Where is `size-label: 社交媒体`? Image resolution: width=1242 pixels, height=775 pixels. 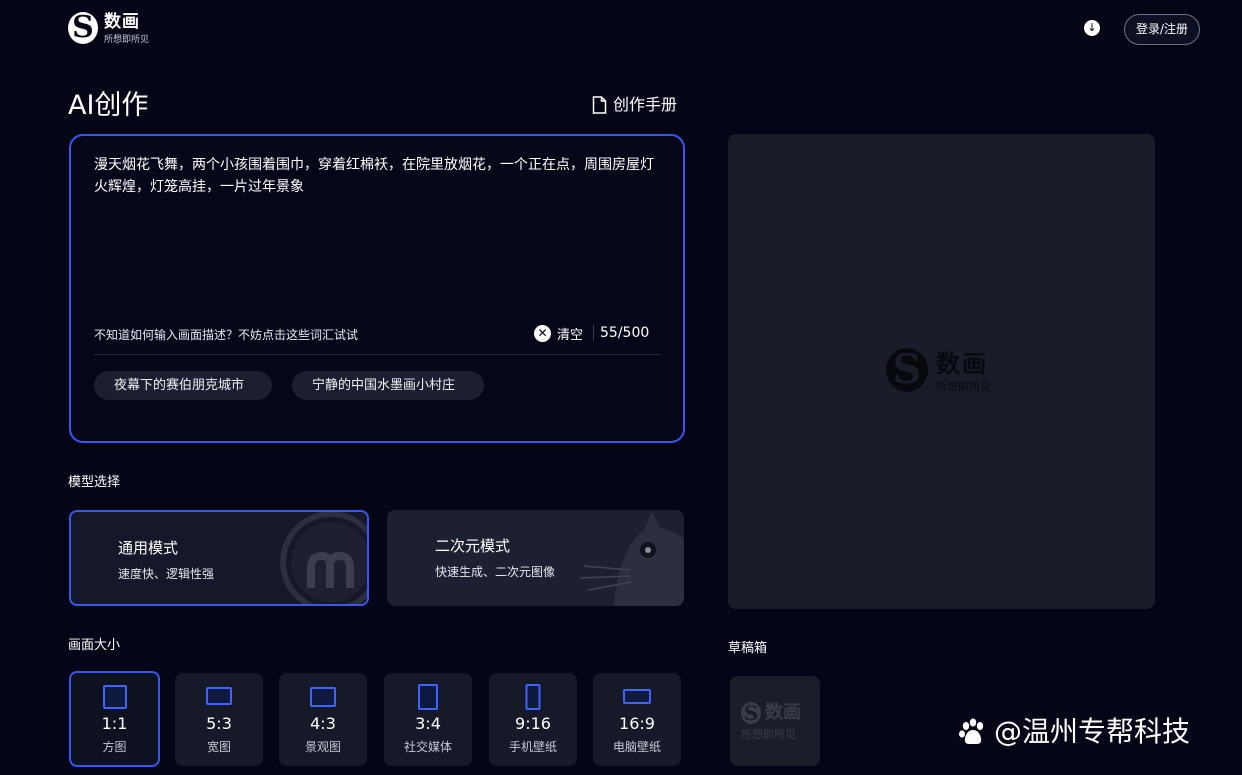 size-label: 社交媒体 is located at coordinates (427, 747).